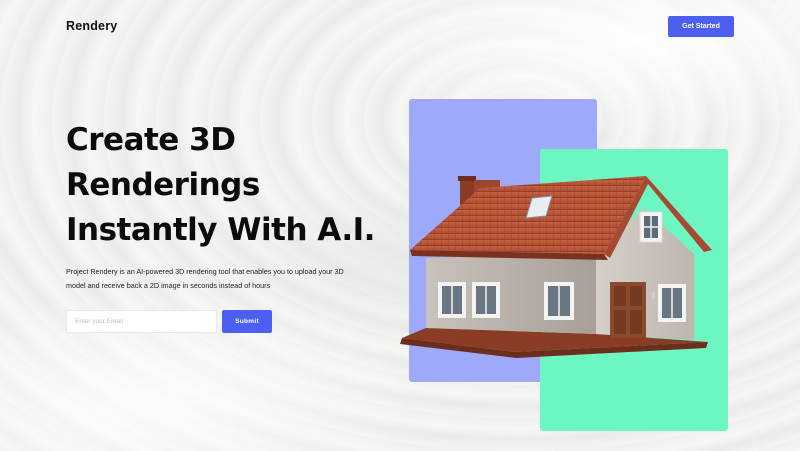 The image size is (800, 451). Describe the element at coordinates (141, 321) in the screenshot. I see `email-input` at that location.